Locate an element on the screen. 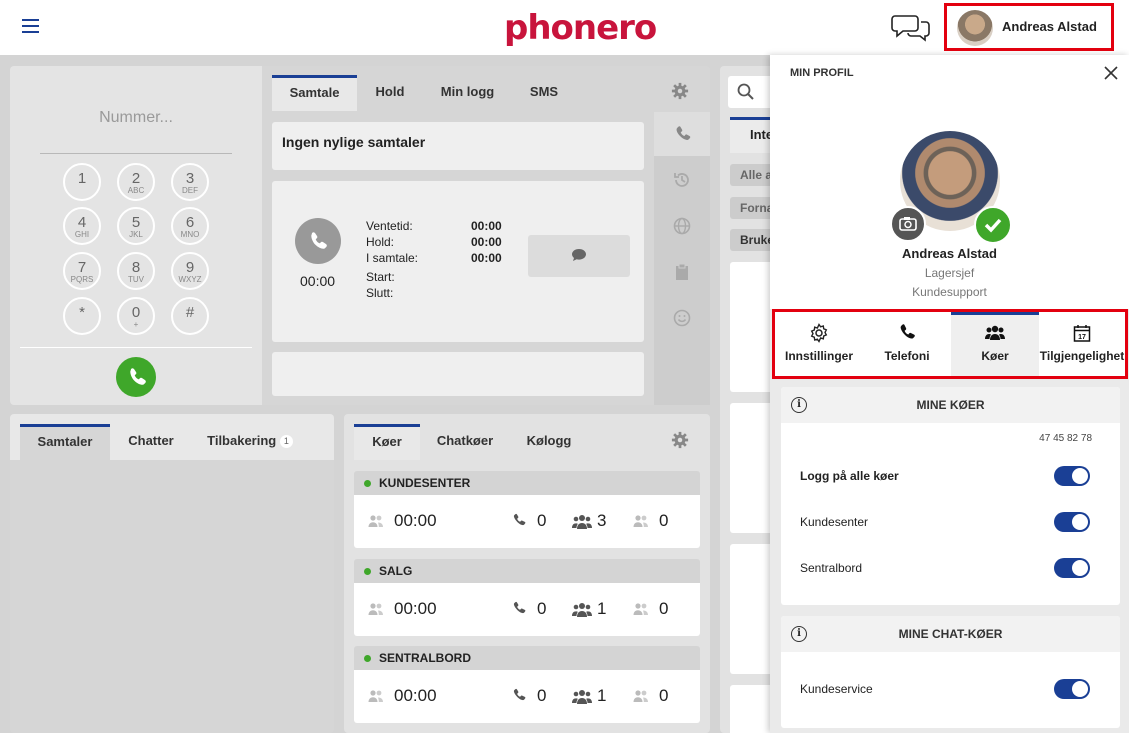 This screenshot has width=1129, height=733. tab-chatter: Chatter is located at coordinates (151, 442).